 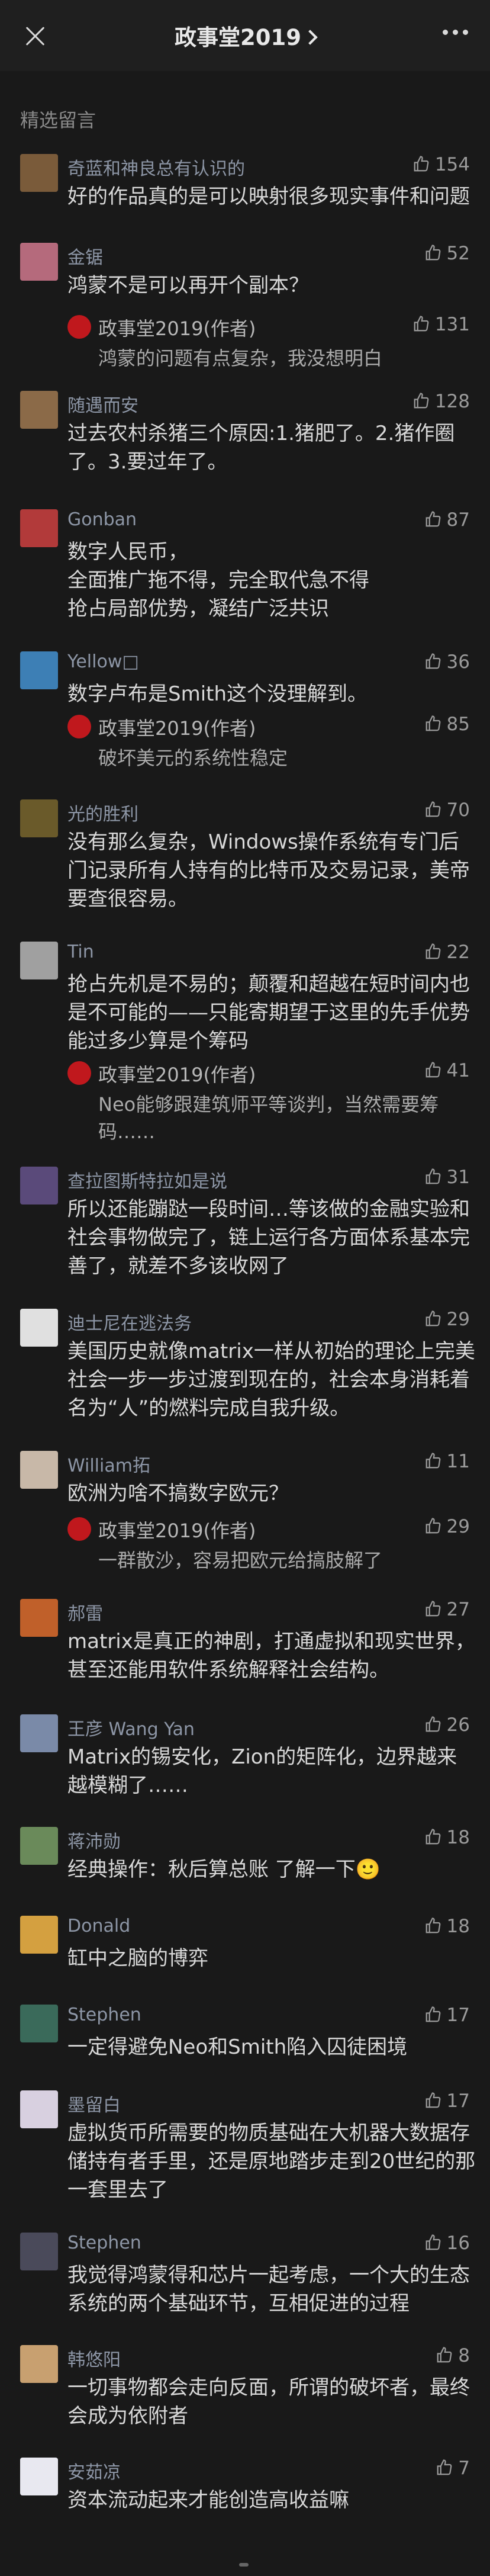 What do you see at coordinates (271, 1656) in the screenshot?
I see `comment-text: matrix是真正的神剧，打通虚拟和现实世界，甚至还能用软件系统解释社会结构。` at bounding box center [271, 1656].